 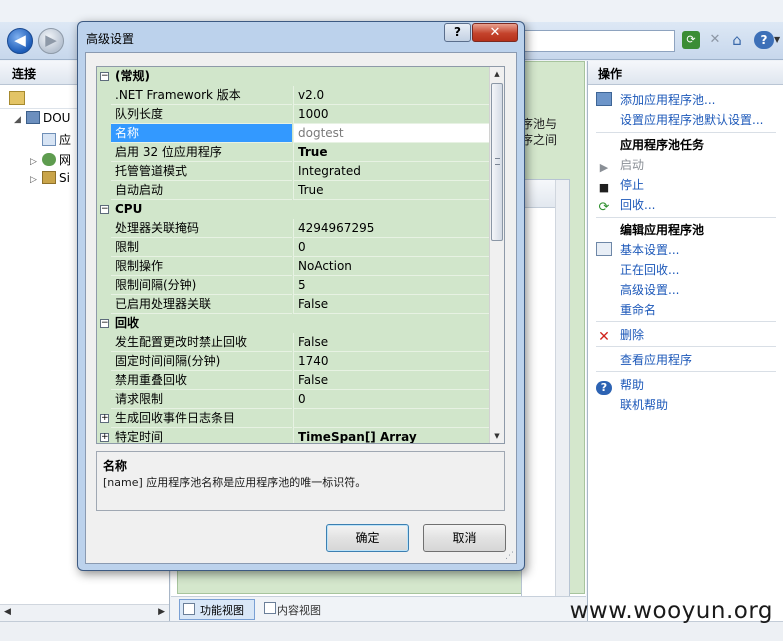 What do you see at coordinates (495, 32) in the screenshot?
I see `close-button: ✕` at bounding box center [495, 32].